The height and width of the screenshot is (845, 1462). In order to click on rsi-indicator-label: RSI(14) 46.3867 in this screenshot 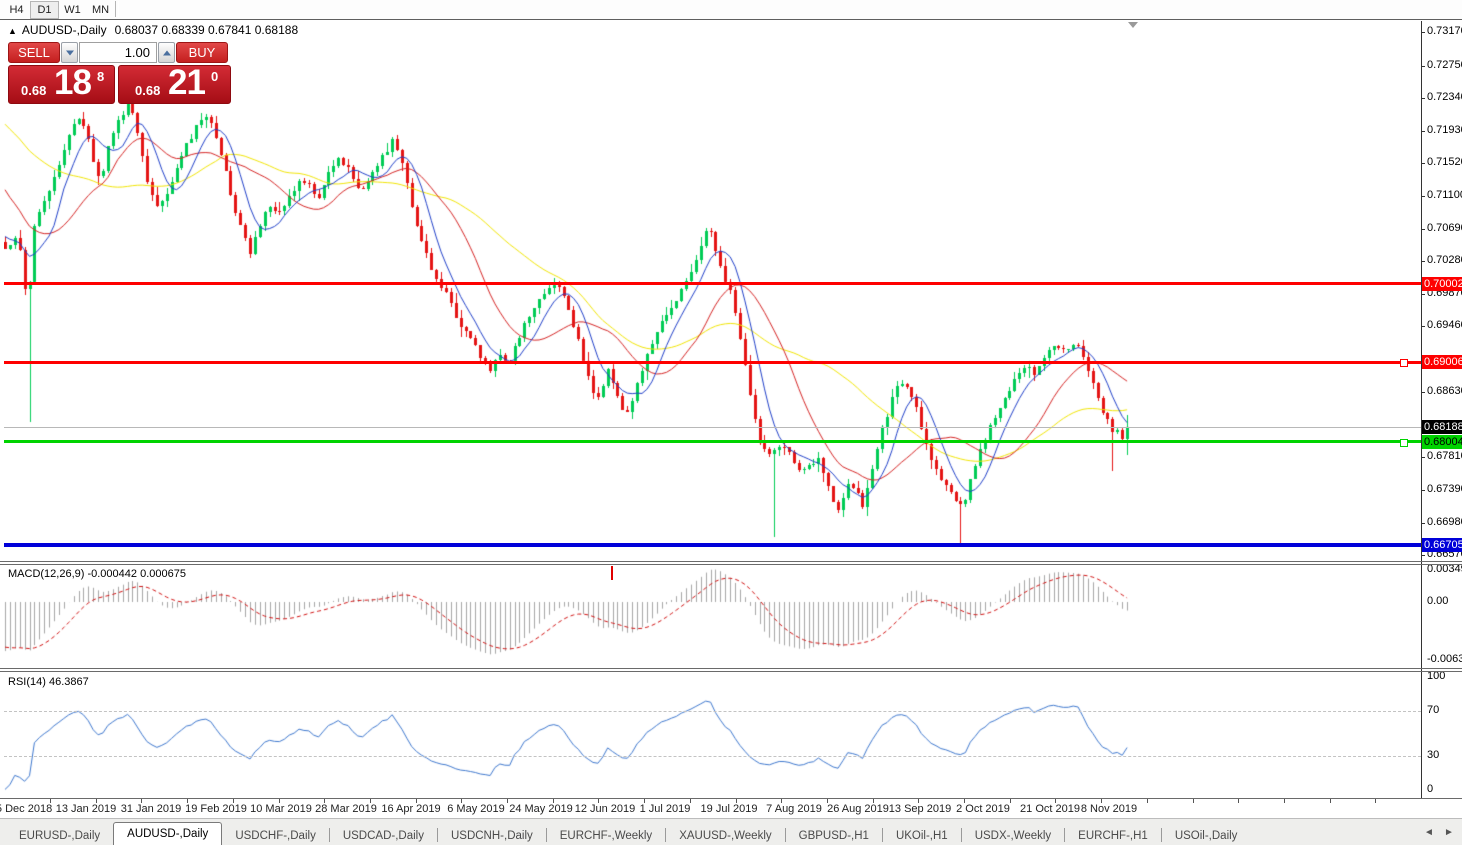, I will do `click(48, 682)`.